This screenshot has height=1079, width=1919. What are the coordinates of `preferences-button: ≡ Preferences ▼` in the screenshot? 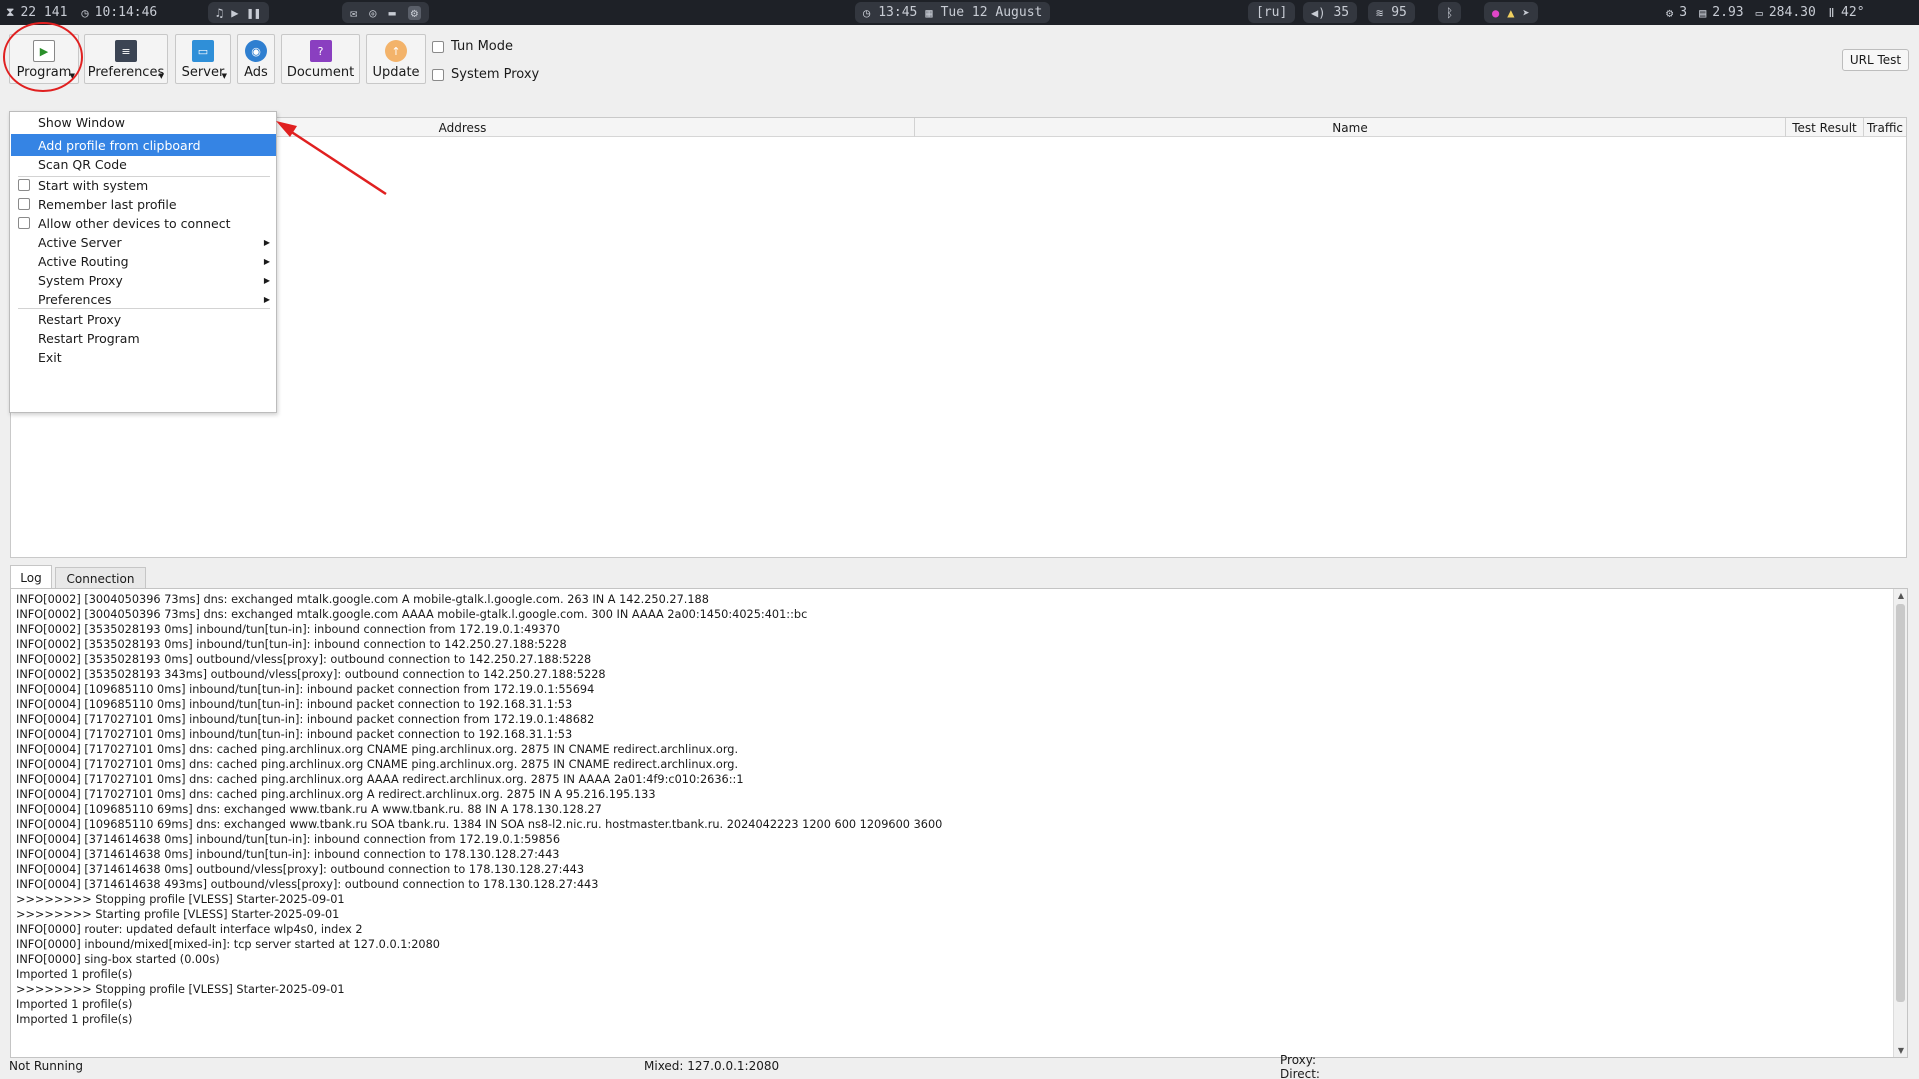 It's located at (126, 59).